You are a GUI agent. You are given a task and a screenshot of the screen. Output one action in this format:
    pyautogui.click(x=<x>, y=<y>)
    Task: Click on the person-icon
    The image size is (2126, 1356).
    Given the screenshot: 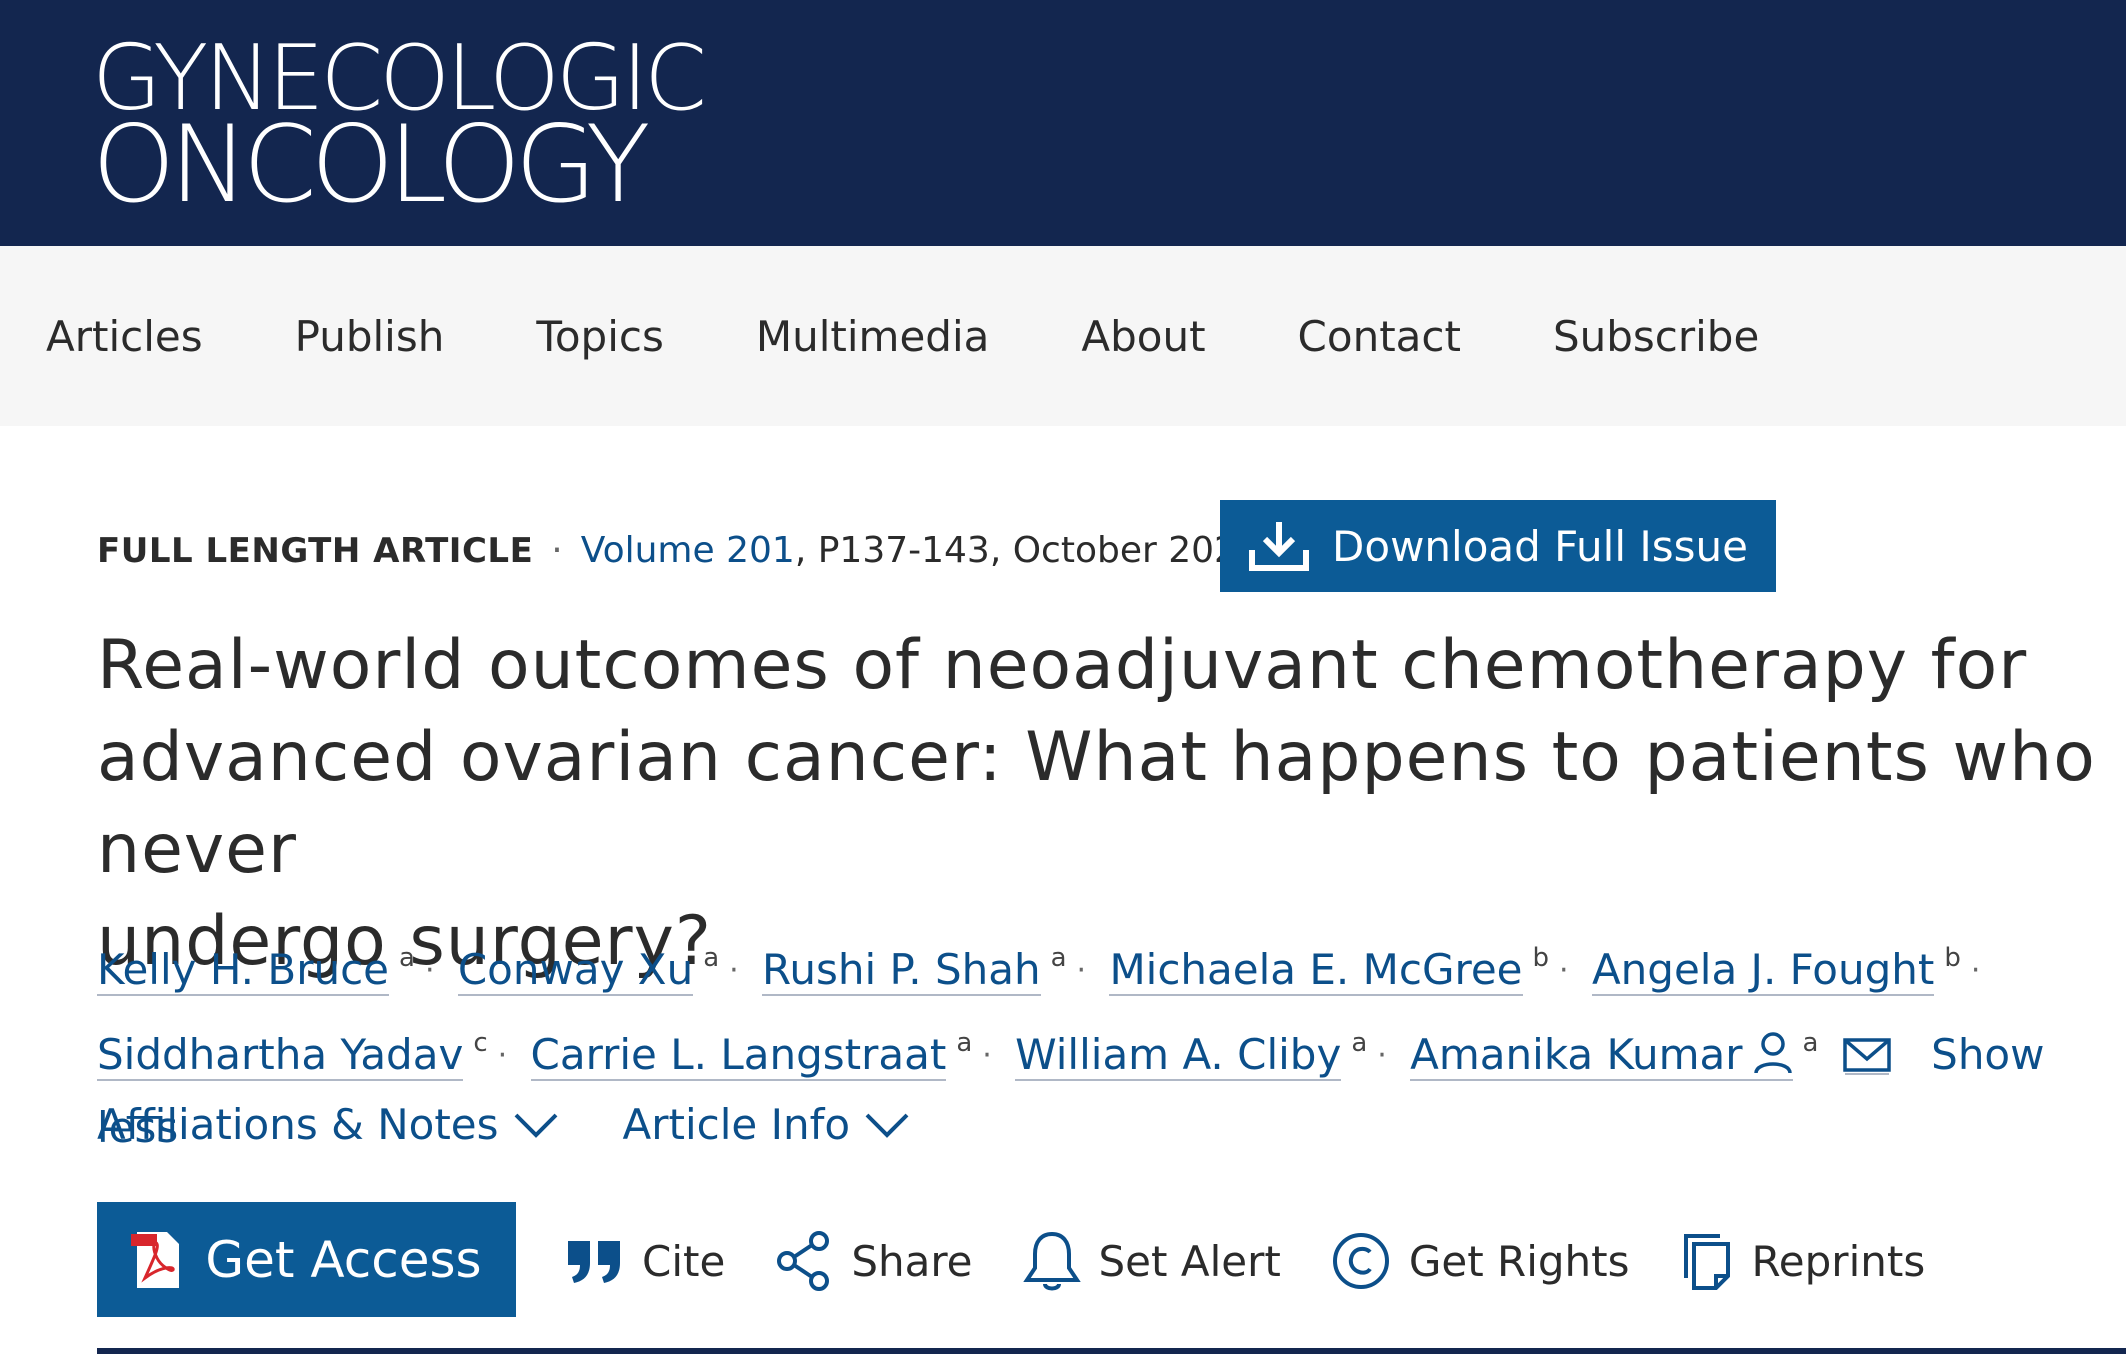 What is the action you would take?
    pyautogui.click(x=1772, y=1053)
    